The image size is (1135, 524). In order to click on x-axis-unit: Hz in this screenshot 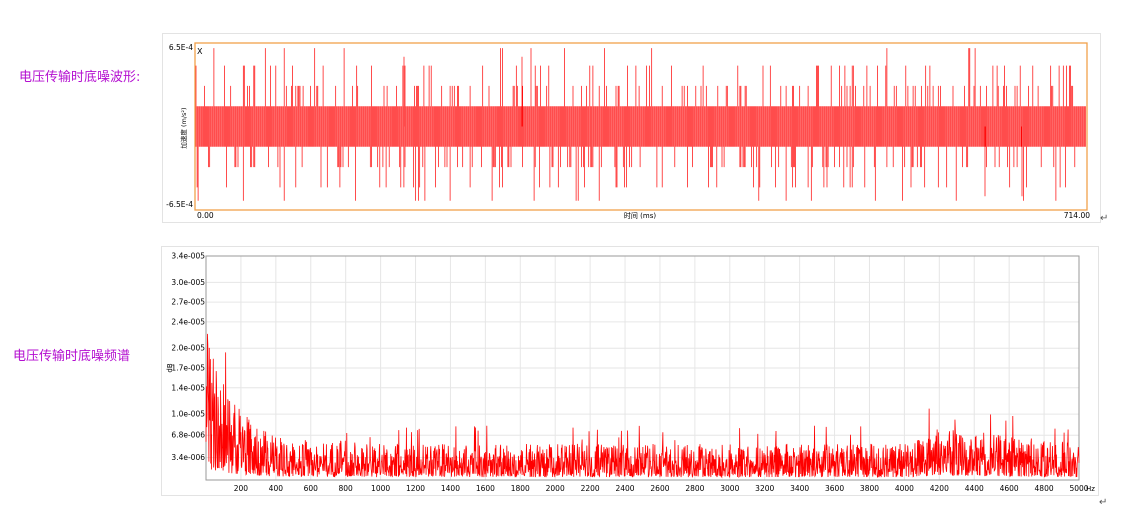, I will do `click(1090, 489)`.